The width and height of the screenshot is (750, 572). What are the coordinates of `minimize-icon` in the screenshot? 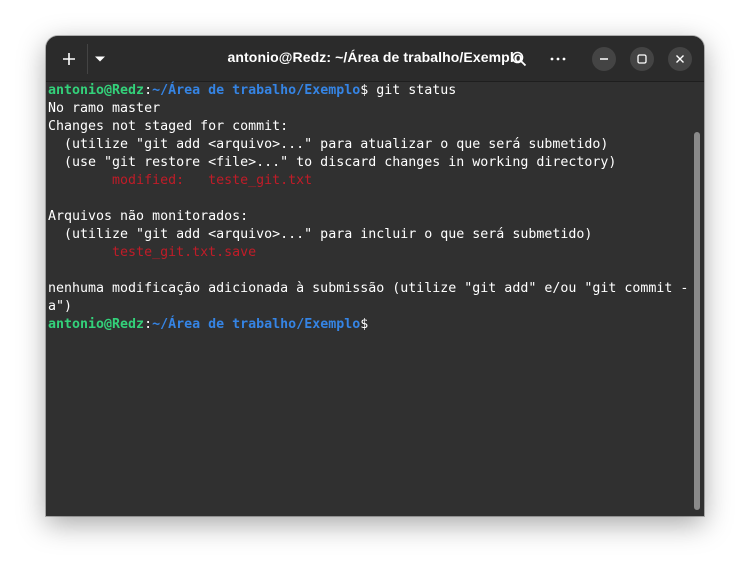 It's located at (604, 59).